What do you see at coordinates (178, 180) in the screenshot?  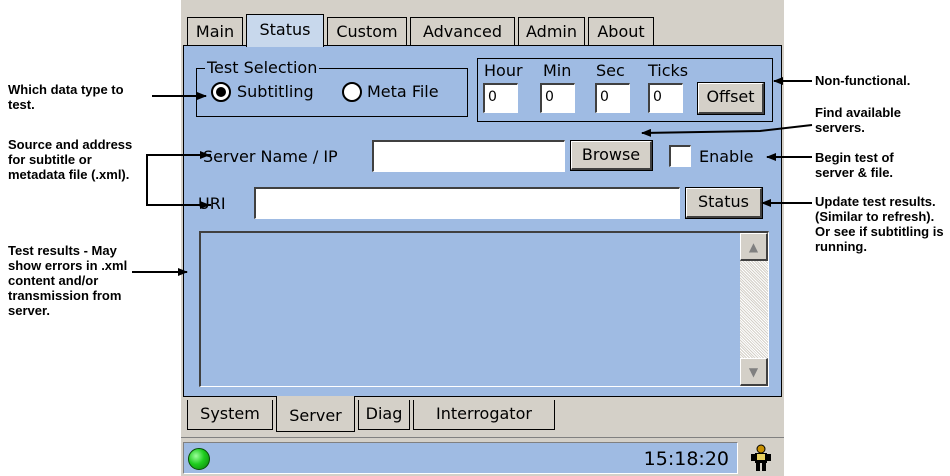 I see `arrow-source-bracket` at bounding box center [178, 180].